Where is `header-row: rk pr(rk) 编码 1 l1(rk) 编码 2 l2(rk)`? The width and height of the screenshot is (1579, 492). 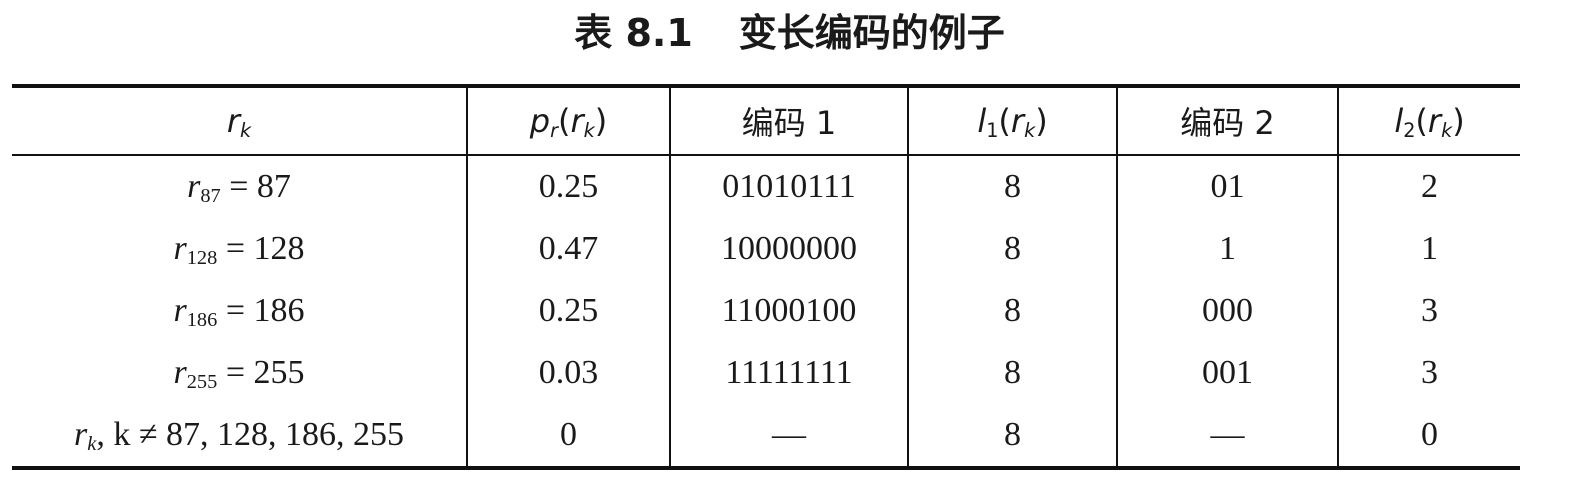 header-row: rk pr(rk) 编码 1 l1(rk) 编码 2 l2(rk) is located at coordinates (766, 121).